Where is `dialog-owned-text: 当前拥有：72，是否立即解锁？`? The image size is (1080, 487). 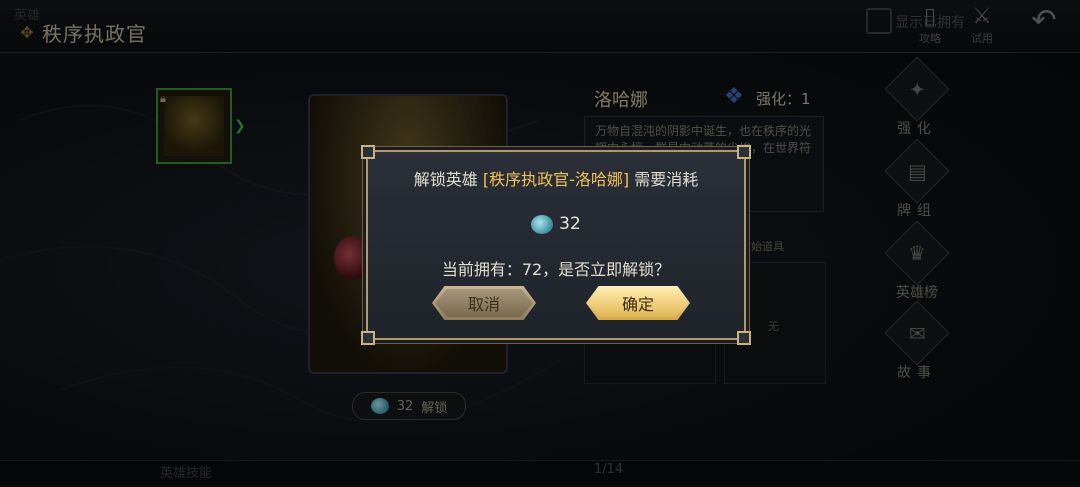 dialog-owned-text: 当前拥有：72，是否立即解锁？ is located at coordinates (556, 269).